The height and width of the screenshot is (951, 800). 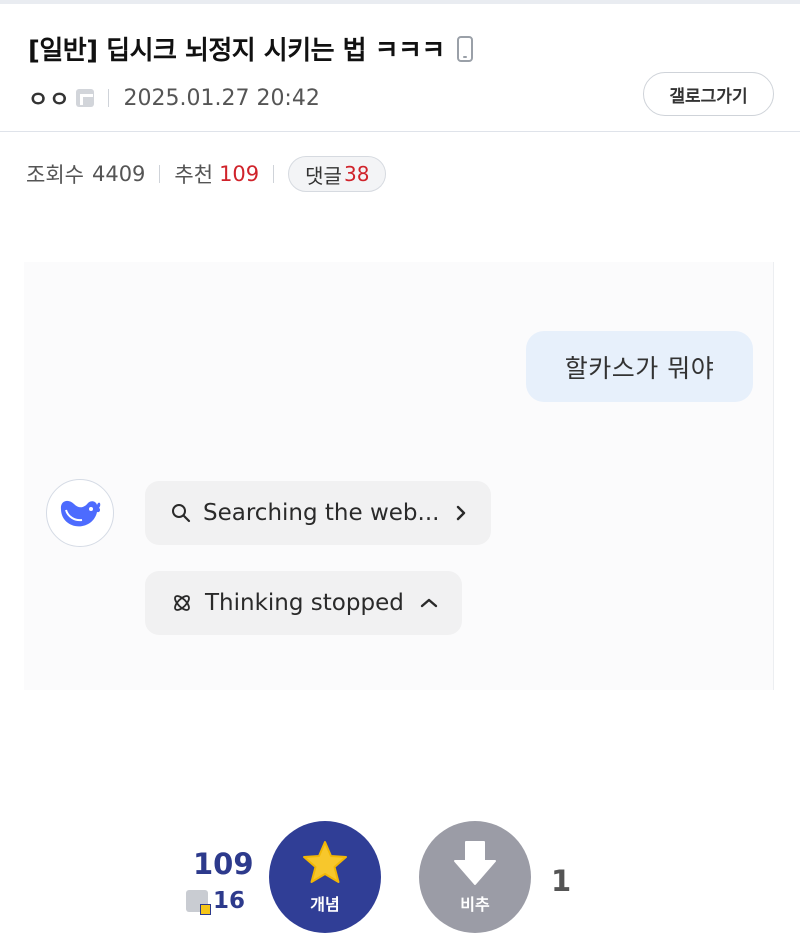 I want to click on fixed-upvote-count: 16, so click(x=216, y=901).